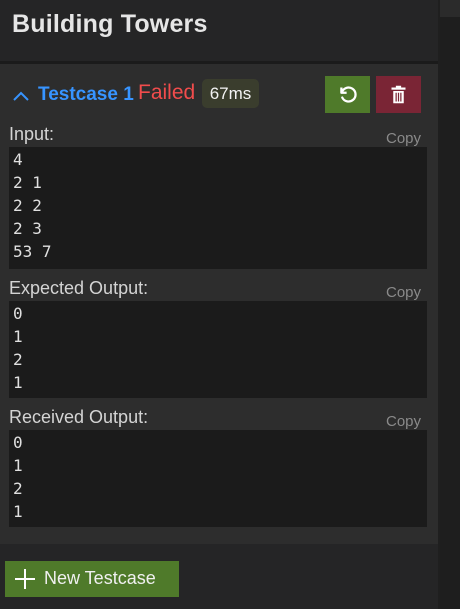  What do you see at coordinates (403, 421) in the screenshot?
I see `received-copy-button: Copy` at bounding box center [403, 421].